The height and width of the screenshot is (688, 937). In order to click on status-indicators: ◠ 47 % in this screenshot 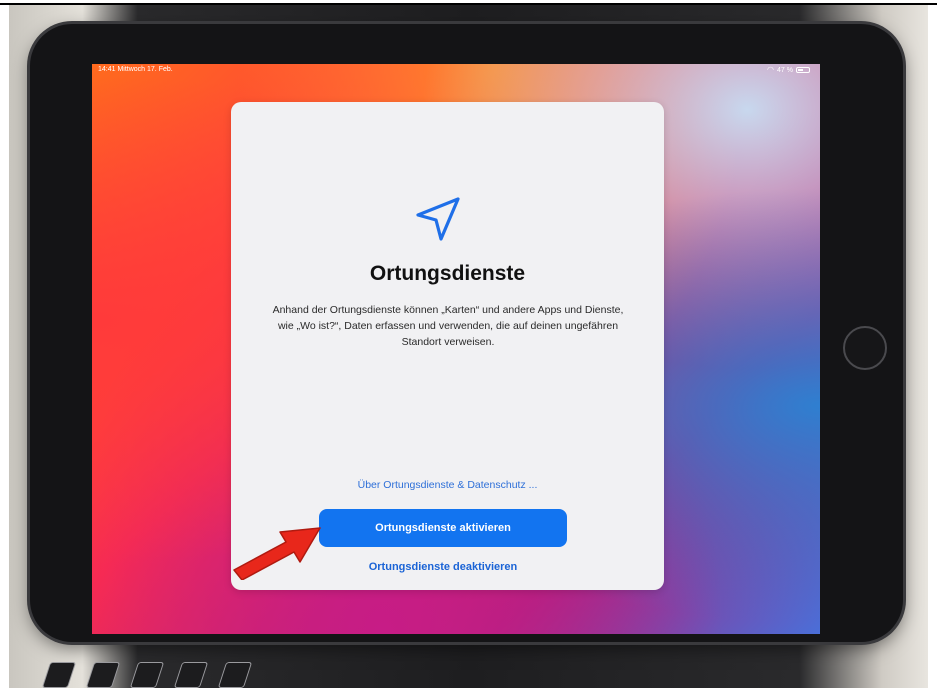, I will do `click(788, 70)`.